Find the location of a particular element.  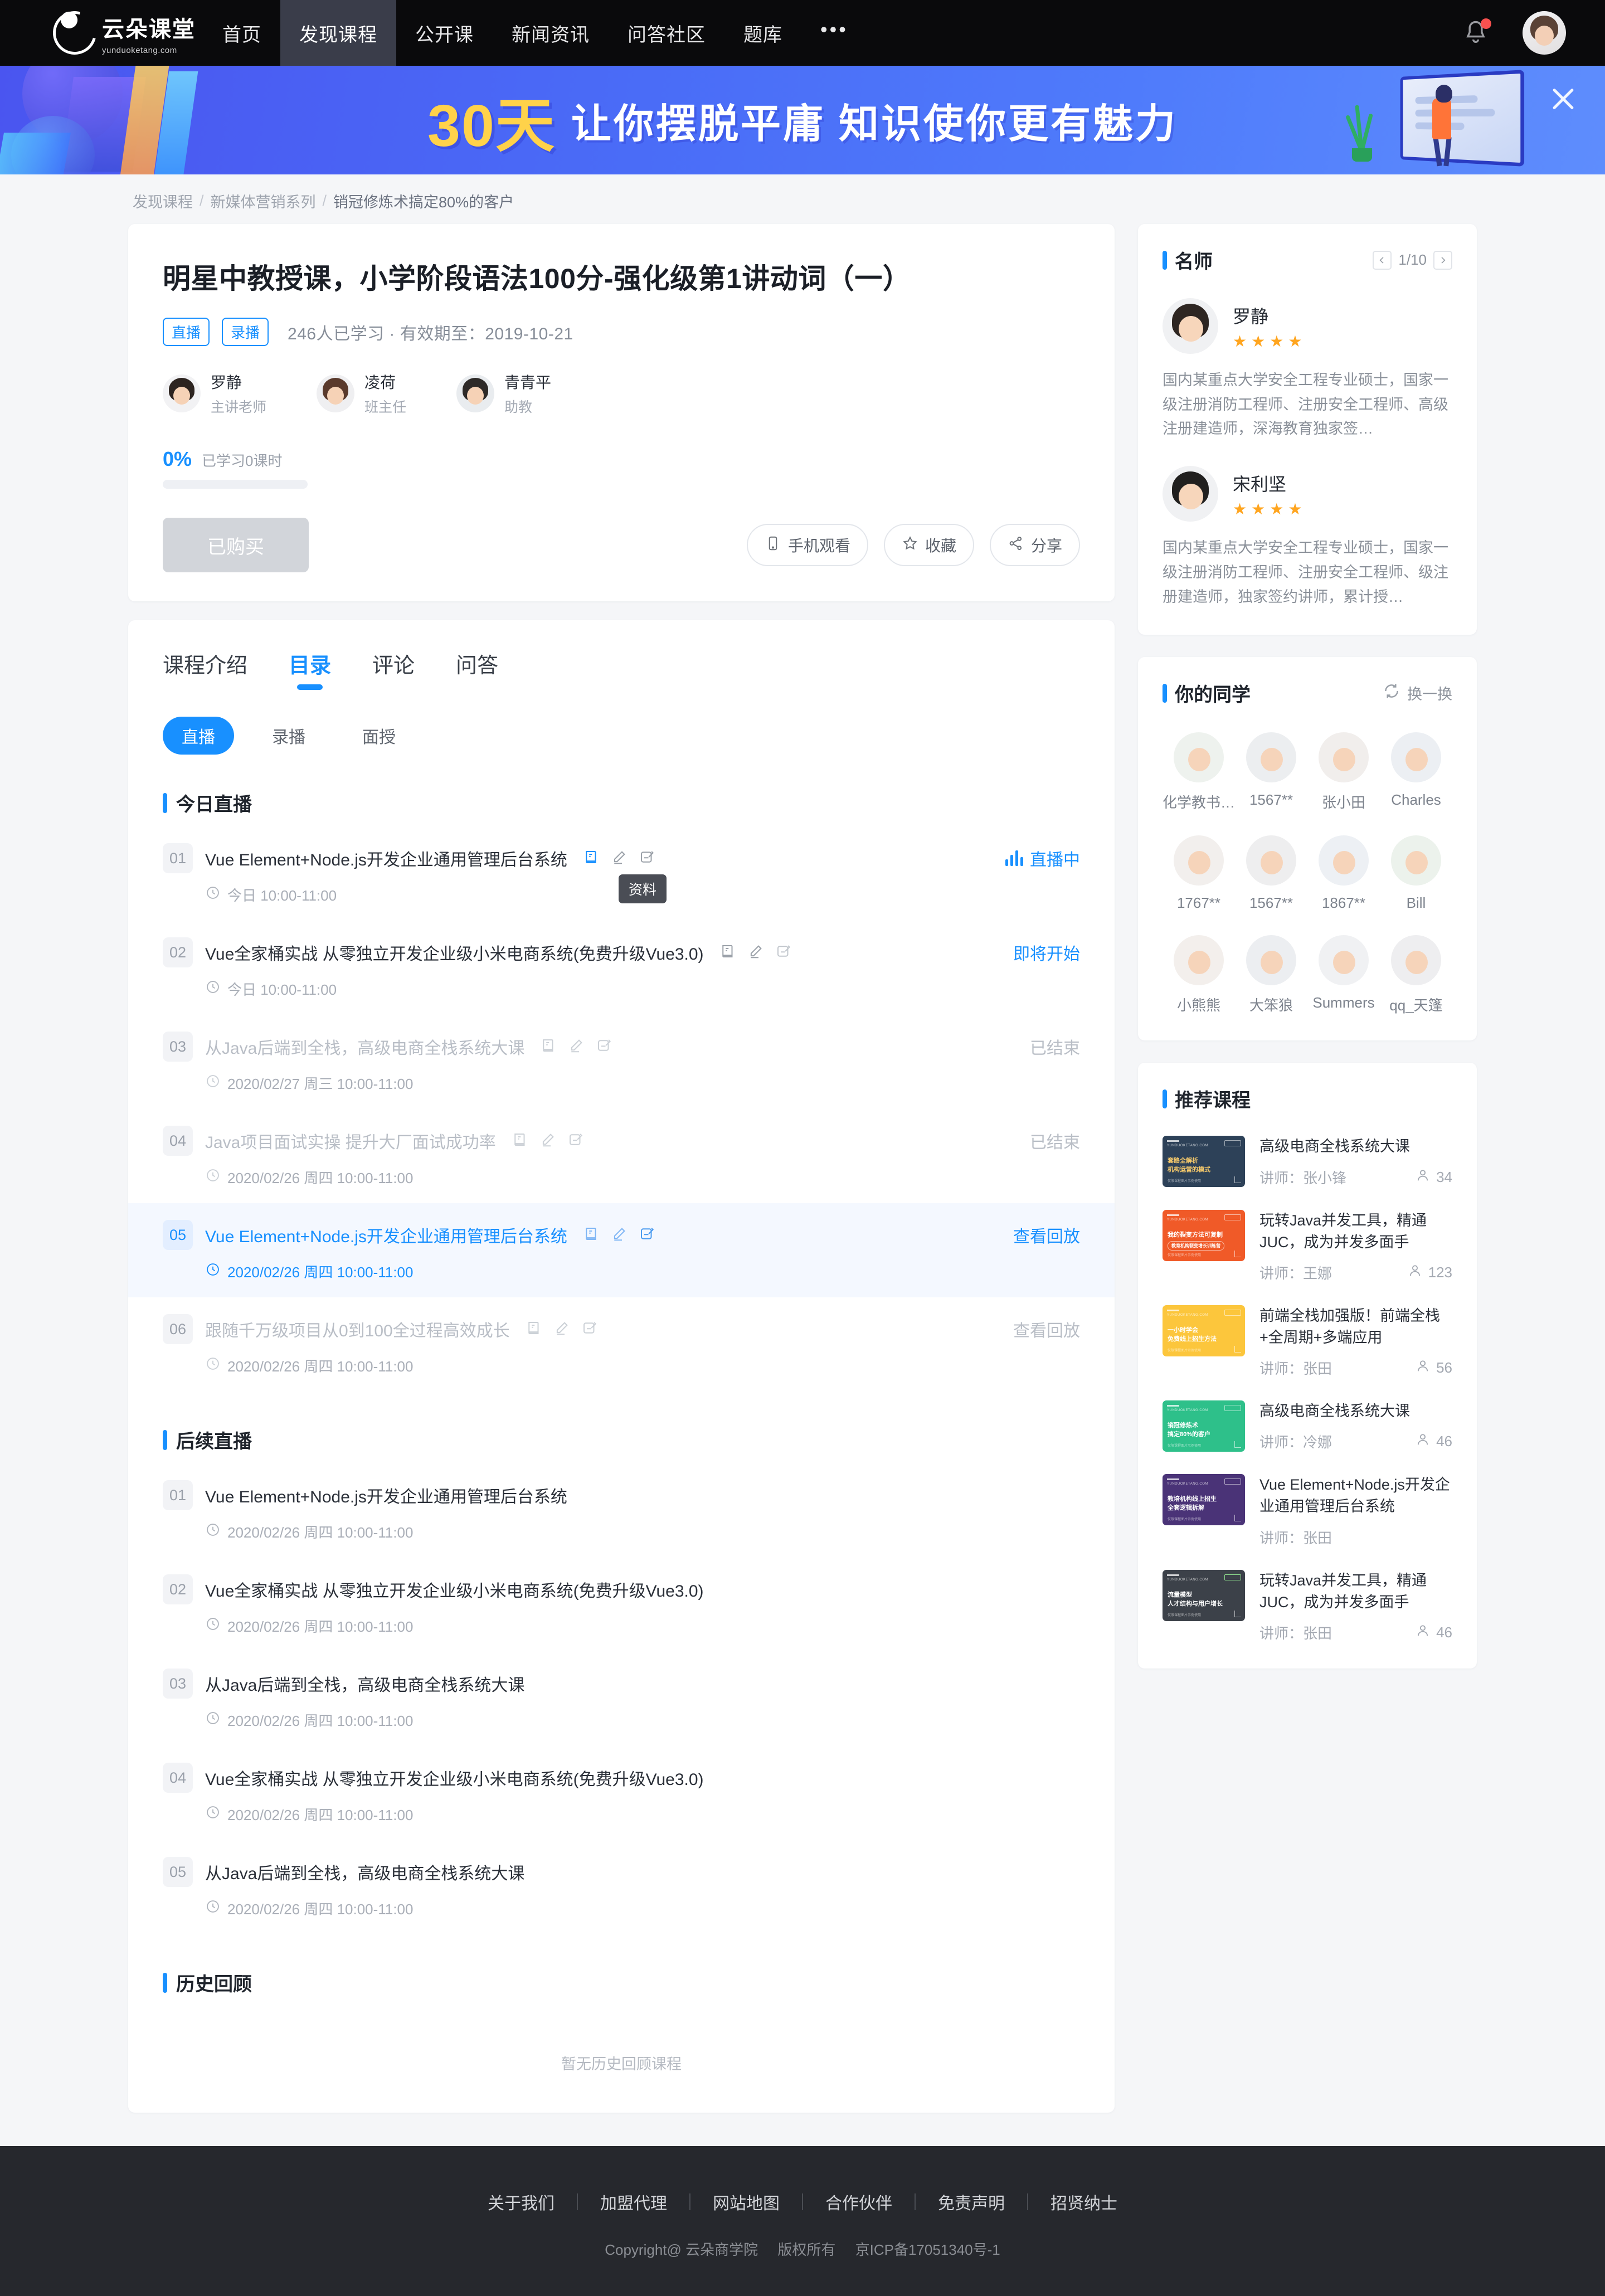

breadcrumb-item-2: 新媒体营销系列 is located at coordinates (263, 201).